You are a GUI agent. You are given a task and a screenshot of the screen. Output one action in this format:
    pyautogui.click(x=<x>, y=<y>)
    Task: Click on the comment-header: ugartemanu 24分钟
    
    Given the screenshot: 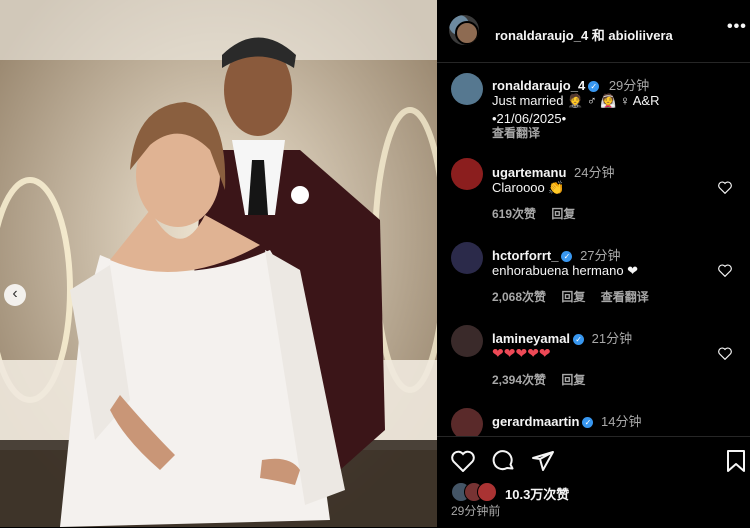 What is the action you would take?
    pyautogui.click(x=553, y=171)
    